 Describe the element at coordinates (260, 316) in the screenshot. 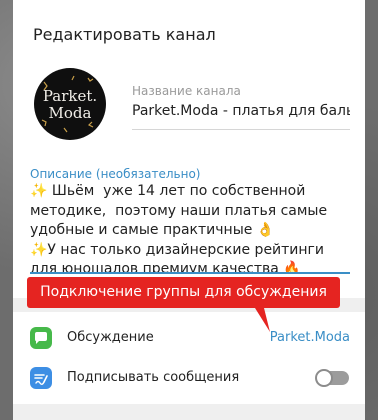

I see `callout-arrow-pointer` at that location.